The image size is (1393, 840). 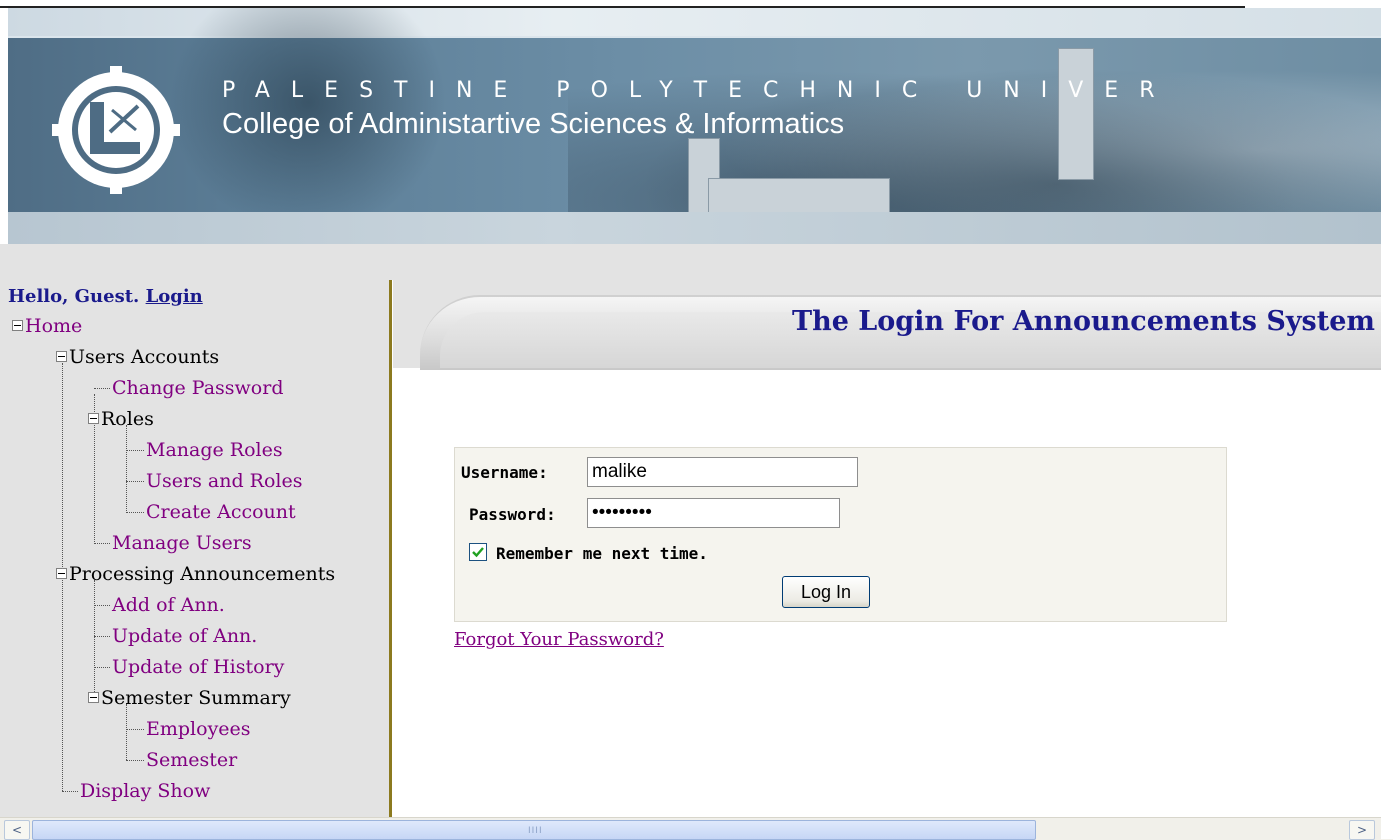 What do you see at coordinates (189, 698) in the screenshot?
I see `tree-item-semester-summary: Semester Summary` at bounding box center [189, 698].